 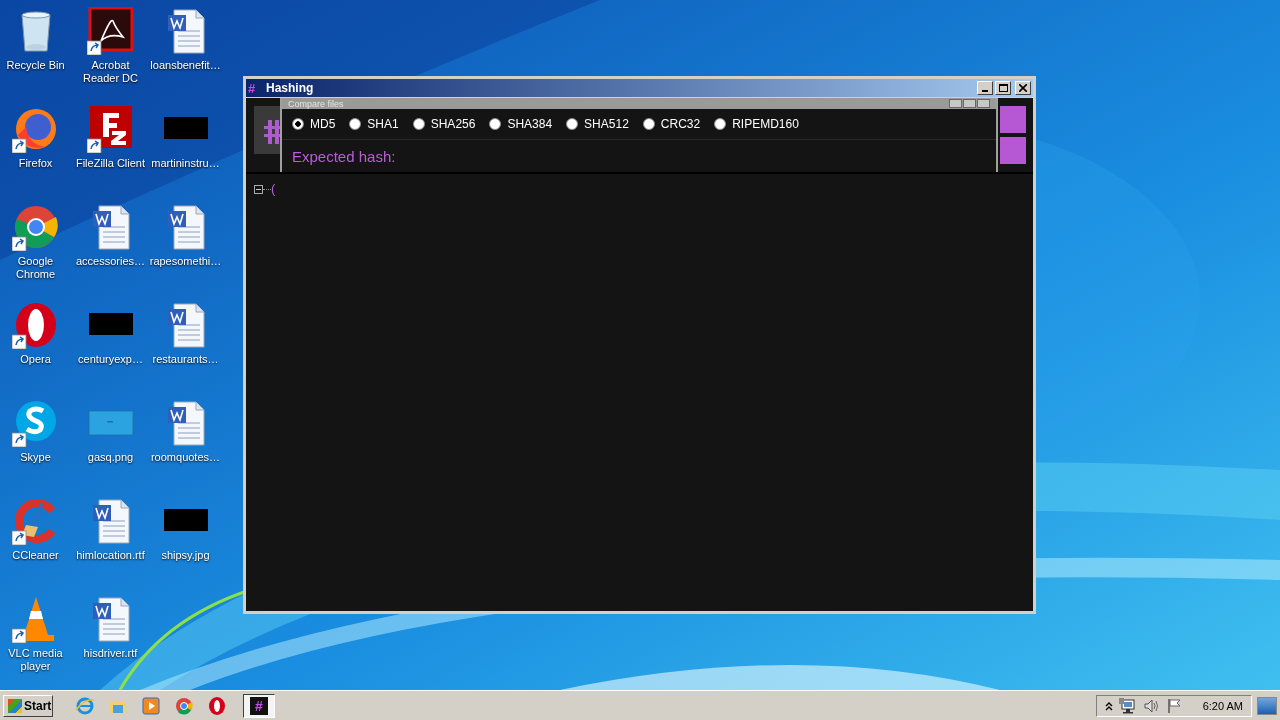 What do you see at coordinates (36, 56) in the screenshot?
I see `desktop-shortcut: Recycle Bin` at bounding box center [36, 56].